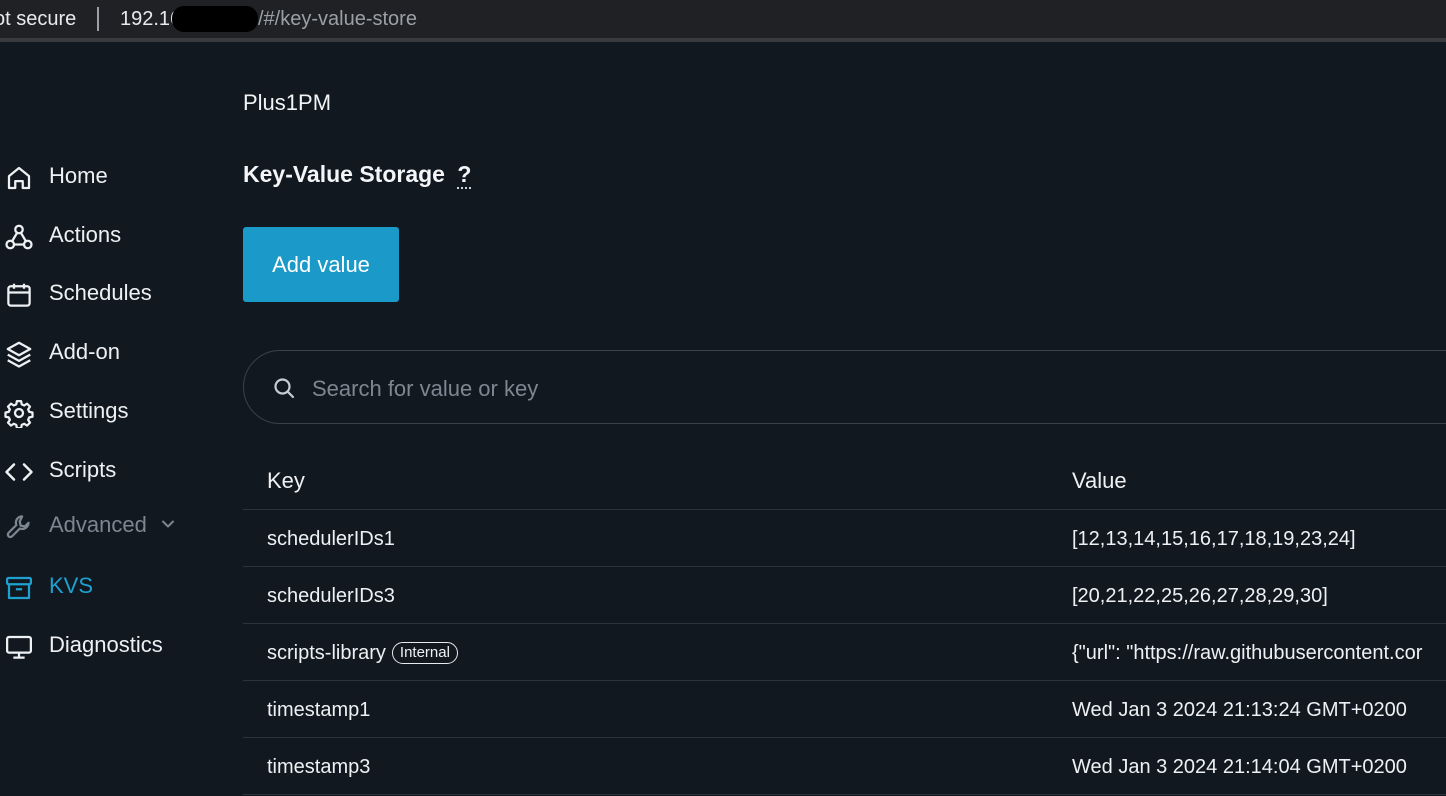 The image size is (1446, 796). Describe the element at coordinates (168, 524) in the screenshot. I see `chevron-down-icon` at that location.